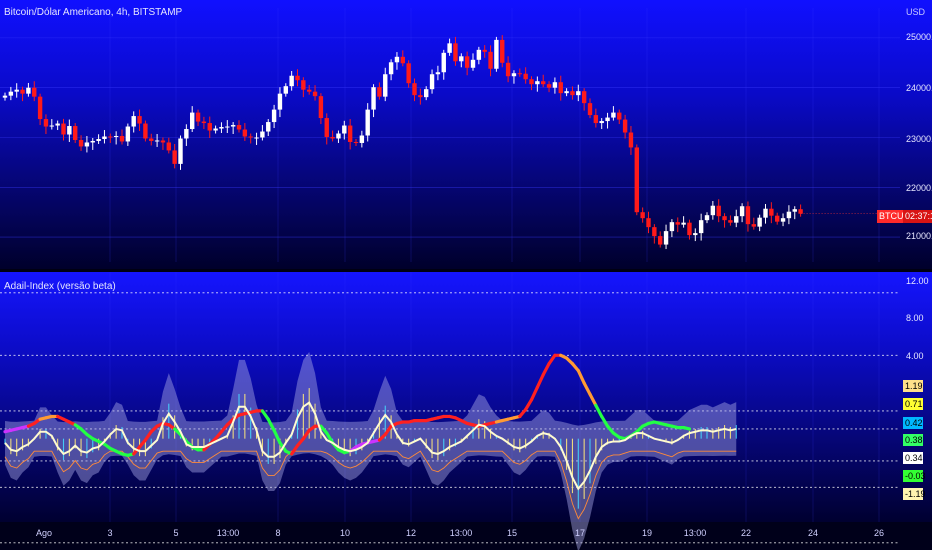 This screenshot has height=550, width=932. Describe the element at coordinates (176, 533) in the screenshot. I see `time-tick: 5` at that location.